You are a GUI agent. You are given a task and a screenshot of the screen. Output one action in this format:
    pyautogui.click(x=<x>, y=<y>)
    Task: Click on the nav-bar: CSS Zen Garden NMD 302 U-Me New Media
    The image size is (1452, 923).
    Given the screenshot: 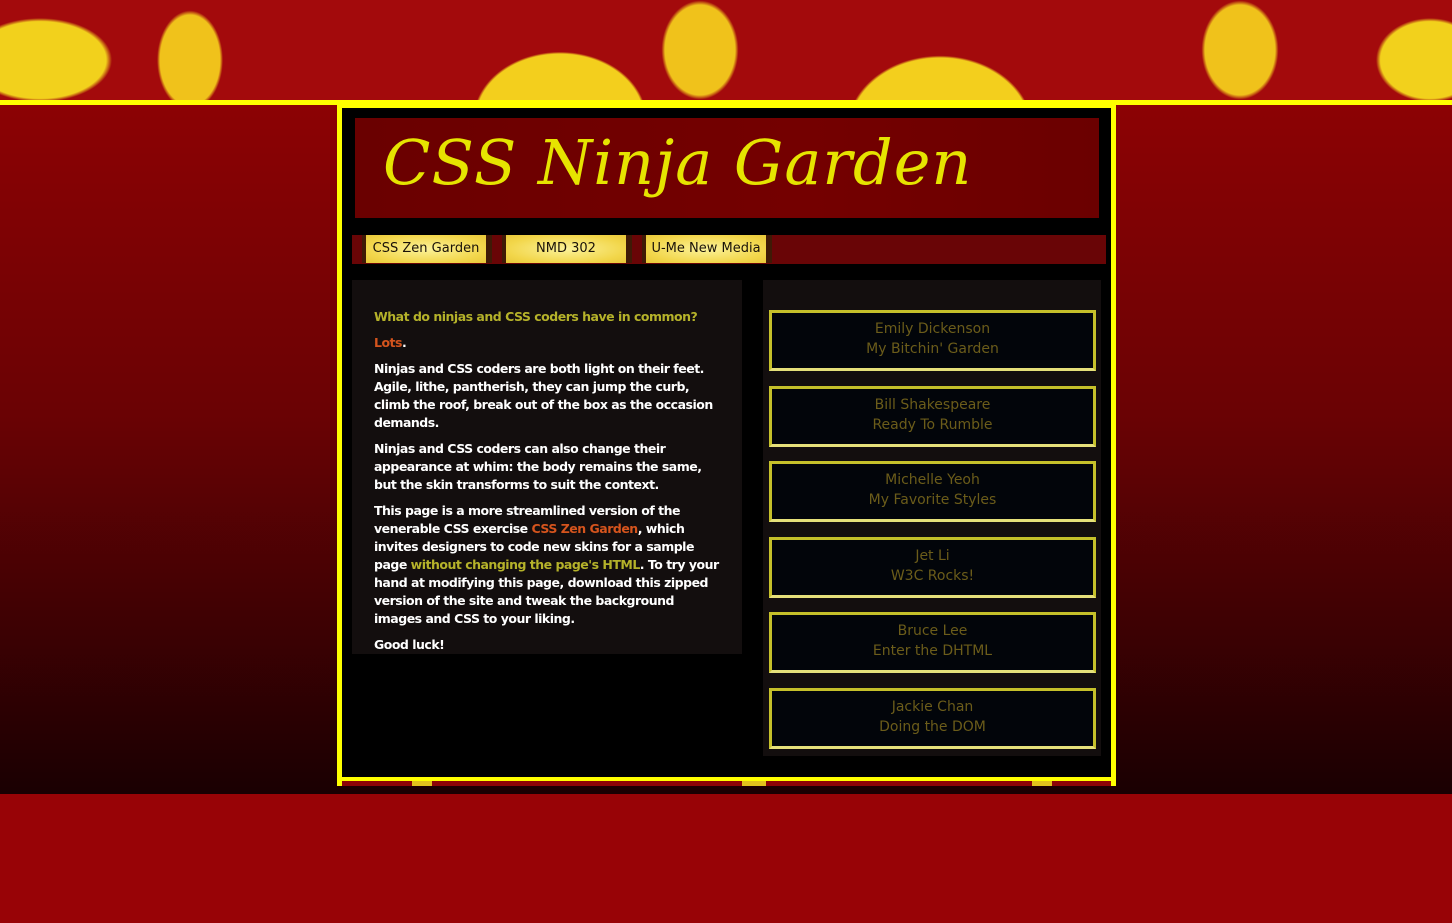 What is the action you would take?
    pyautogui.click(x=729, y=249)
    